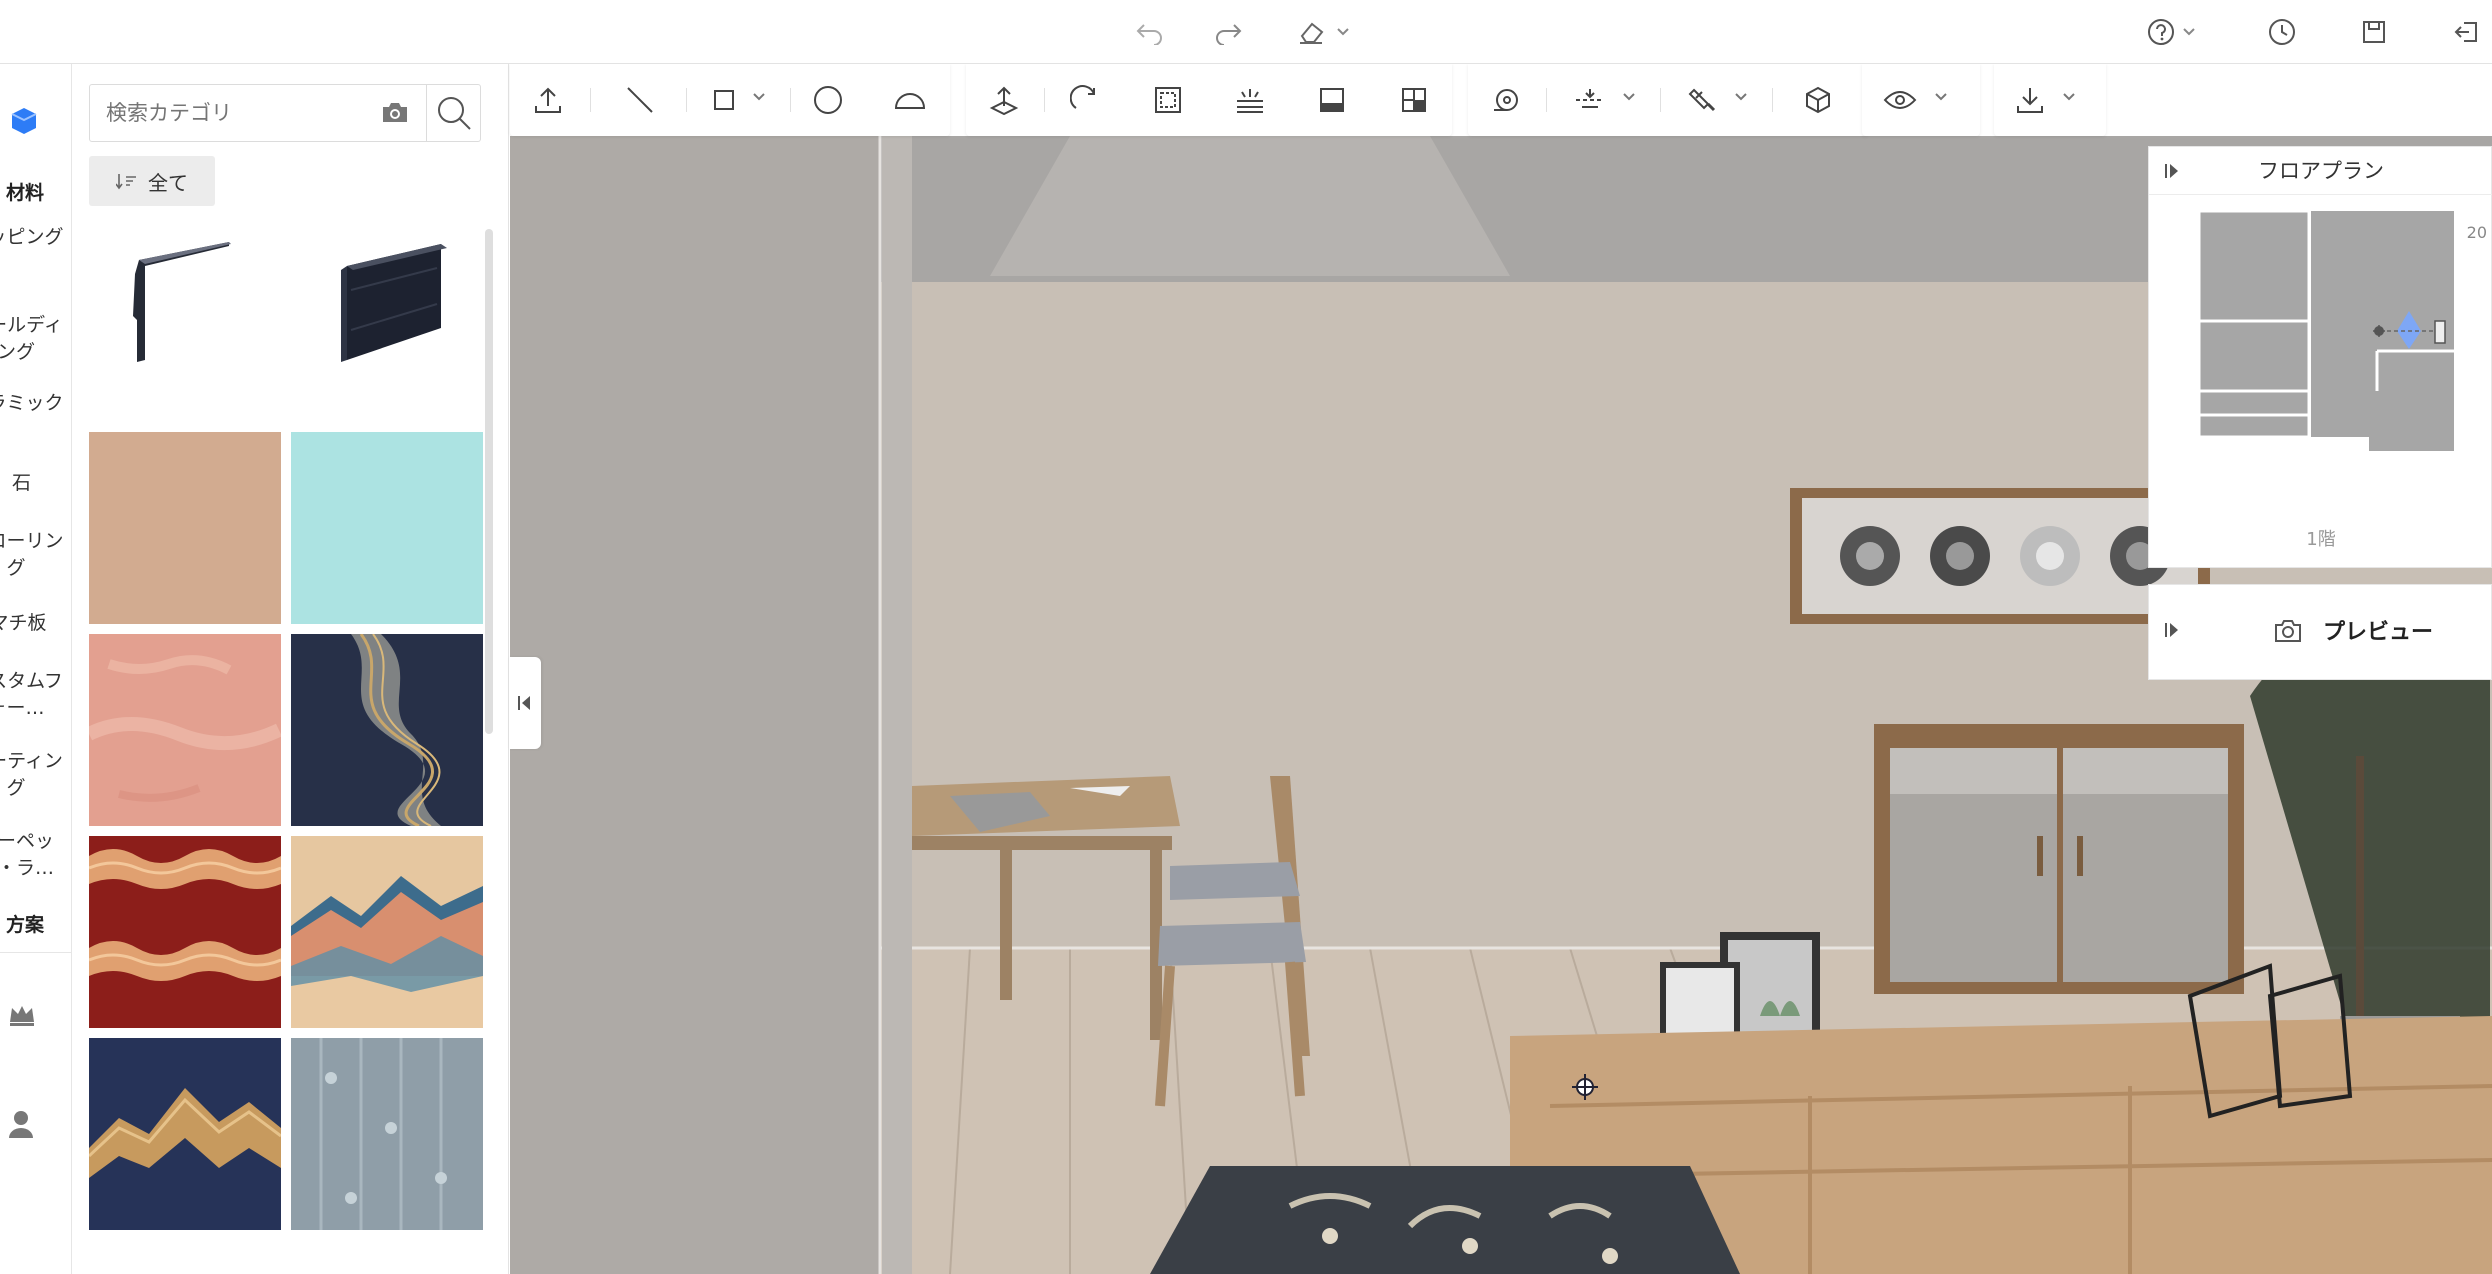  I want to click on floorplan-header: フロアプラン, so click(2320, 171).